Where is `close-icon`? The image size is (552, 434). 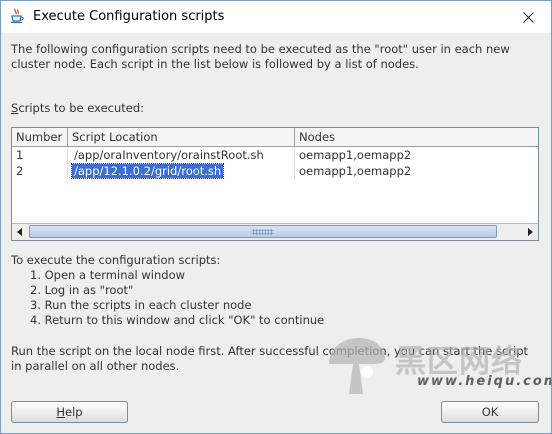 close-icon is located at coordinates (528, 17).